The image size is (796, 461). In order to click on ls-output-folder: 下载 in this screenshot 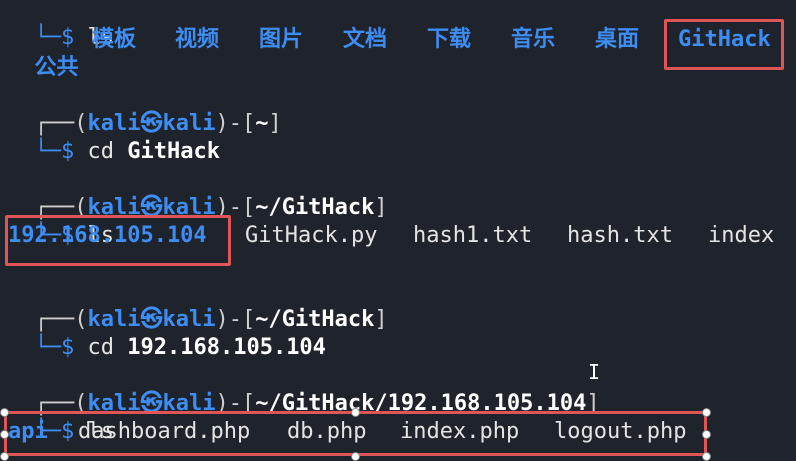, I will do `click(449, 40)`.